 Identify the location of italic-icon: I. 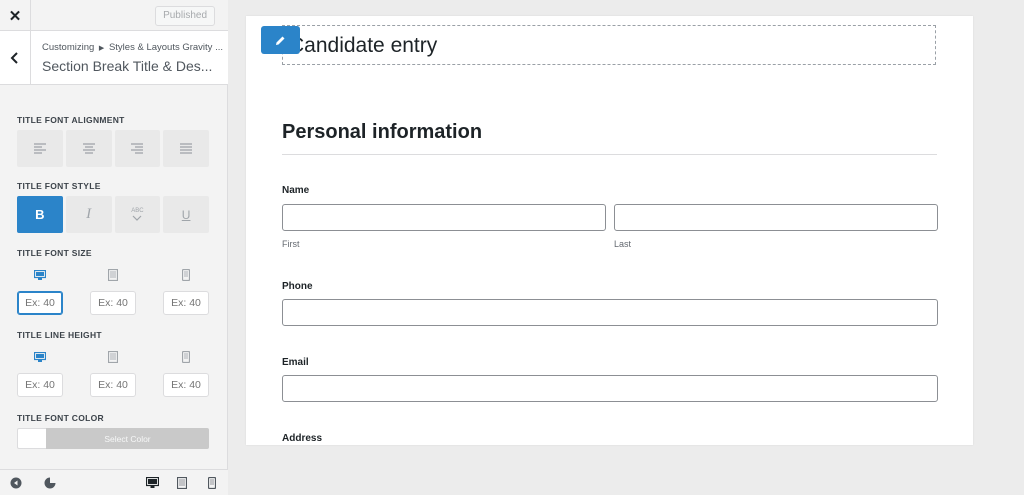
(89, 214).